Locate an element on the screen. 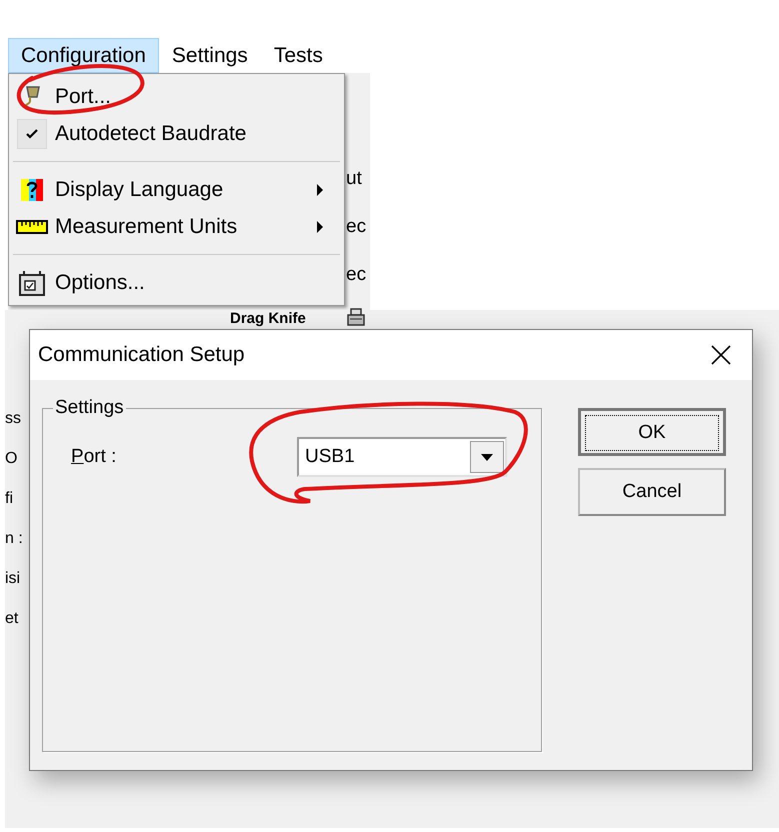 This screenshot has height=832, width=779. text-fragment: fi is located at coordinates (9, 499).